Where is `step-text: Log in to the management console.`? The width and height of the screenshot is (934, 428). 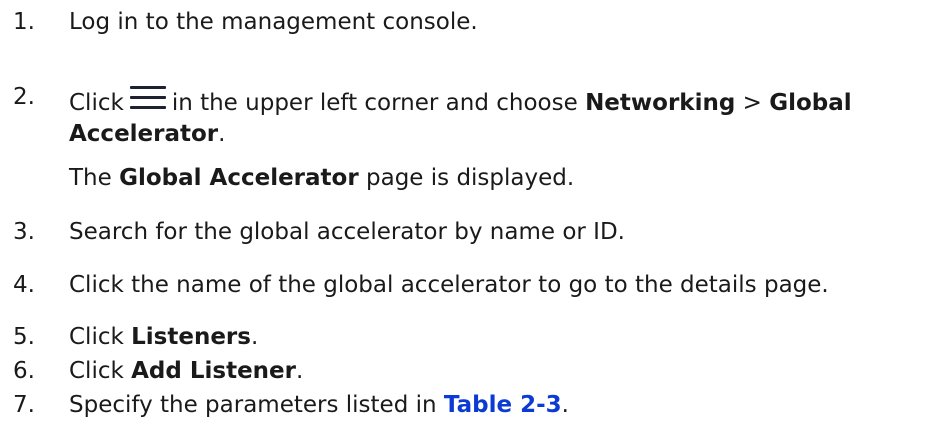
step-text: Log in to the management console. is located at coordinates (273, 22).